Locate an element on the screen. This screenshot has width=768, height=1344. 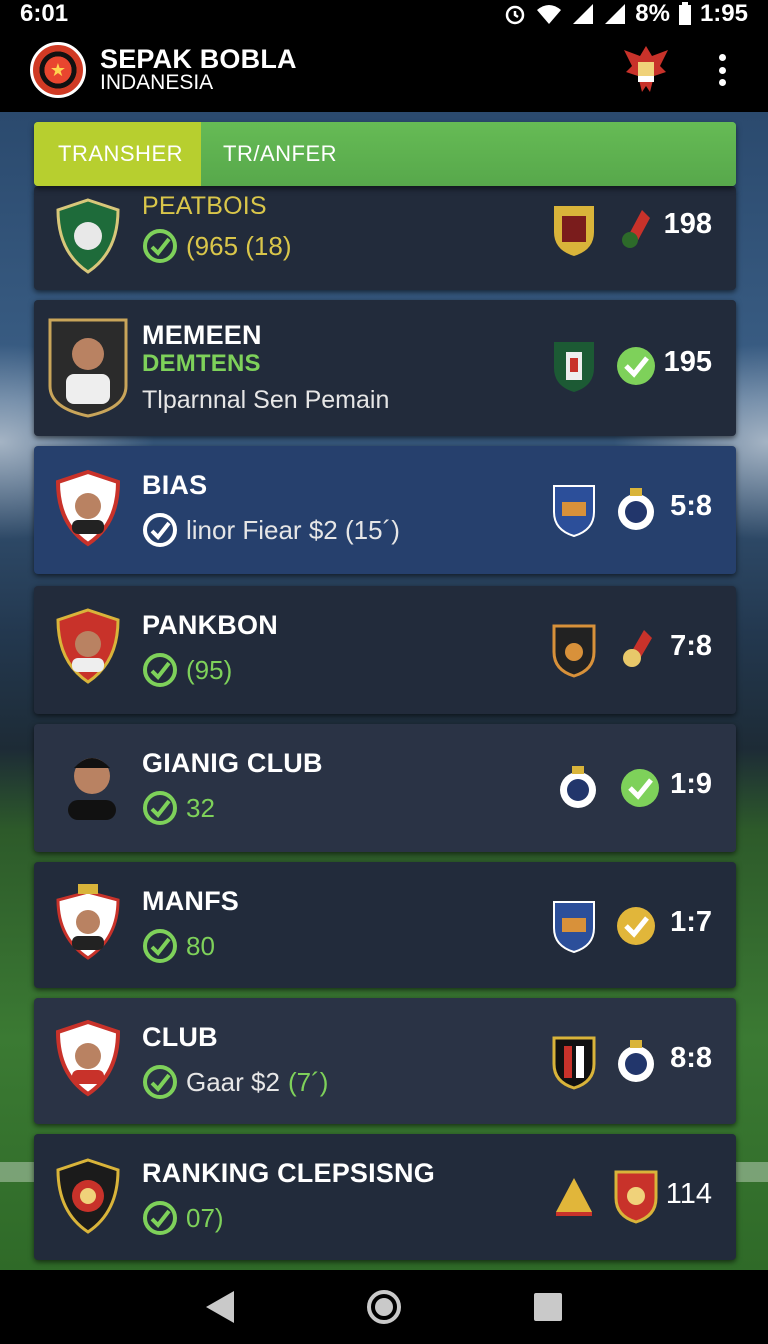
battery-icon is located at coordinates (684, 13).